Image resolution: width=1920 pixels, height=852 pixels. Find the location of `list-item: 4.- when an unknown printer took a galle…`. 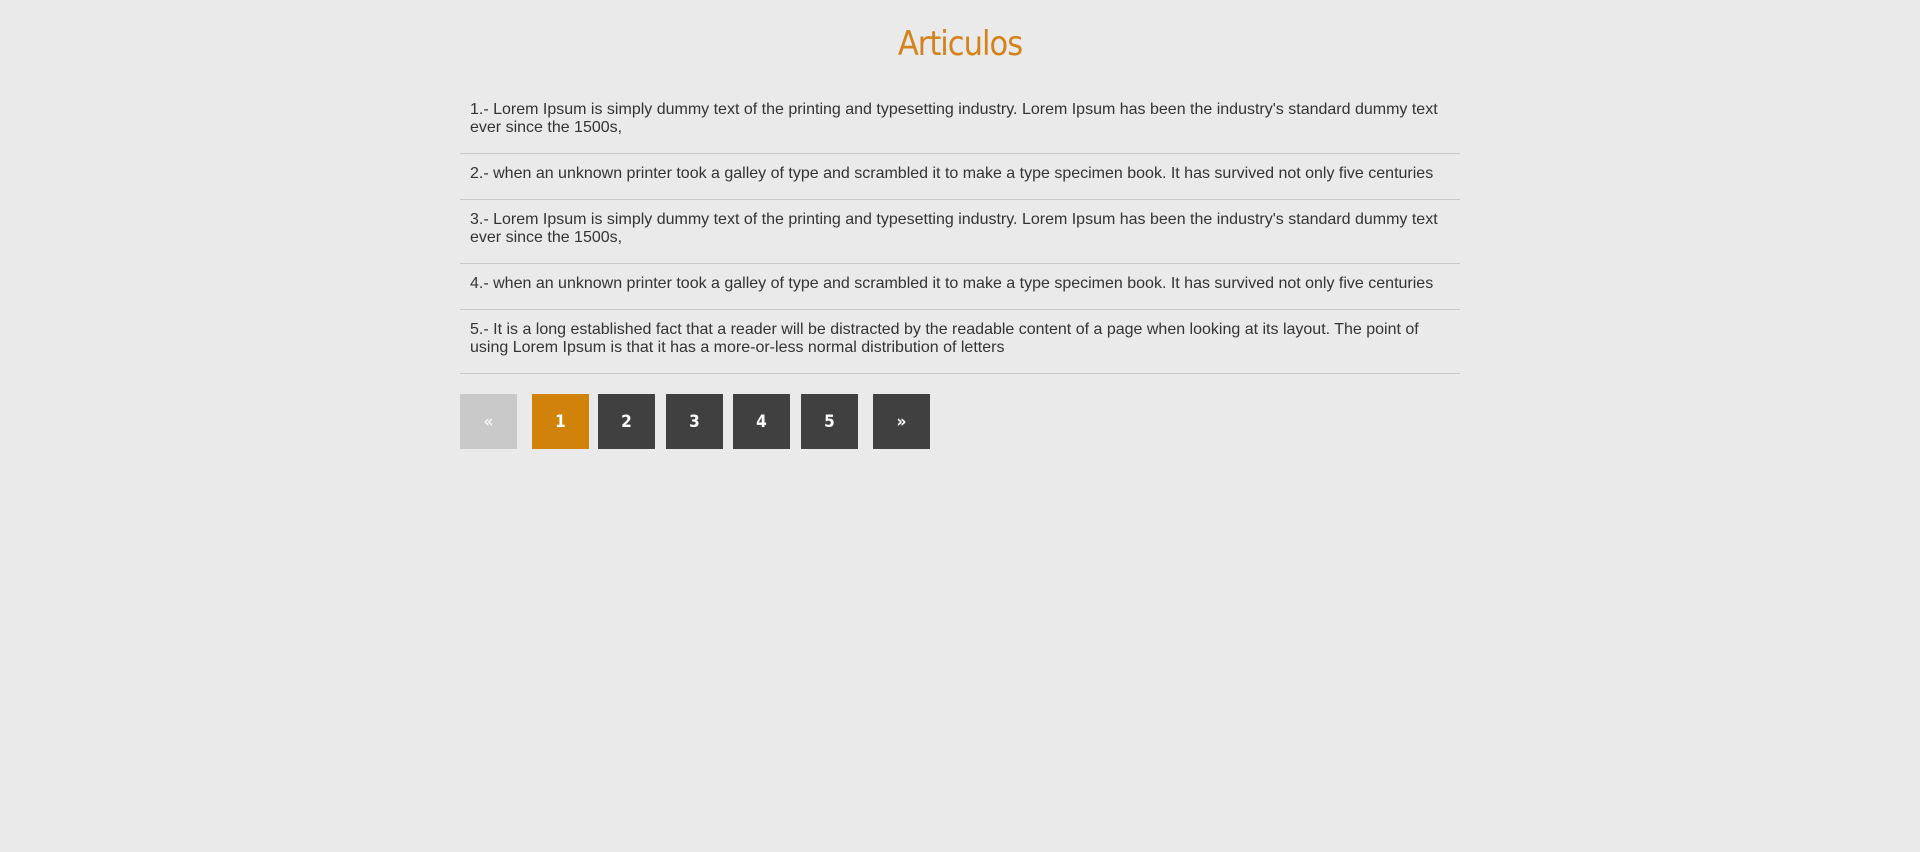

list-item: 4.- when an unknown printer took a galle… is located at coordinates (960, 287).